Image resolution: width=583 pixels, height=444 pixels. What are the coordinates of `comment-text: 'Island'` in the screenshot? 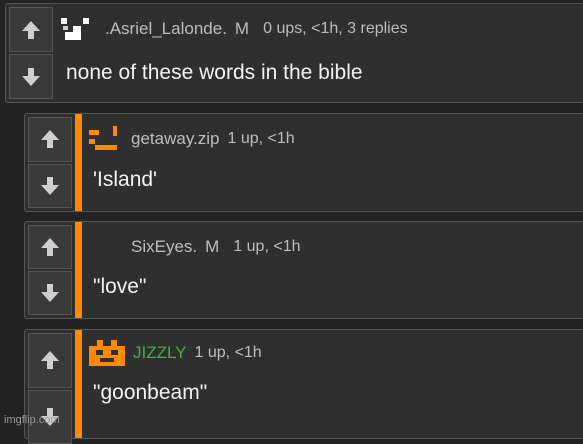 It's located at (125, 180).